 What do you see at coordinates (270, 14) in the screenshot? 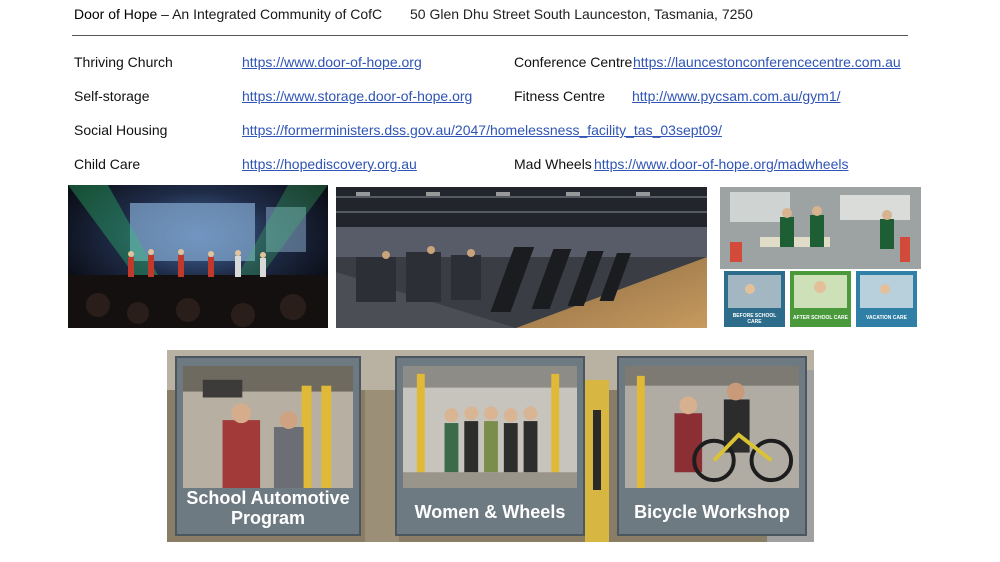
I see `header-tagline: – An Integrated Community of CofC` at bounding box center [270, 14].